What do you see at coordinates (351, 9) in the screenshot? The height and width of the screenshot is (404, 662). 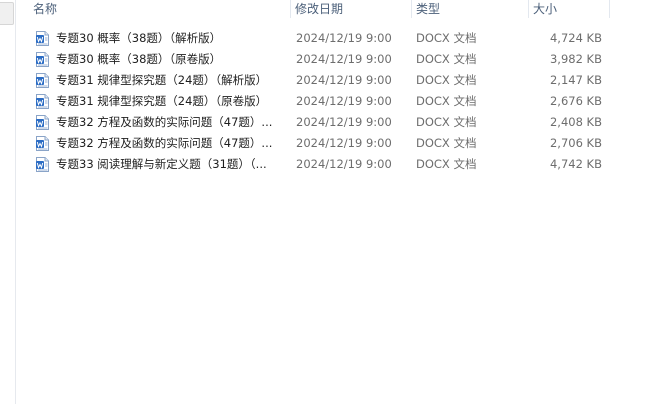 I see `column-header-date-modified: 修改日期` at bounding box center [351, 9].